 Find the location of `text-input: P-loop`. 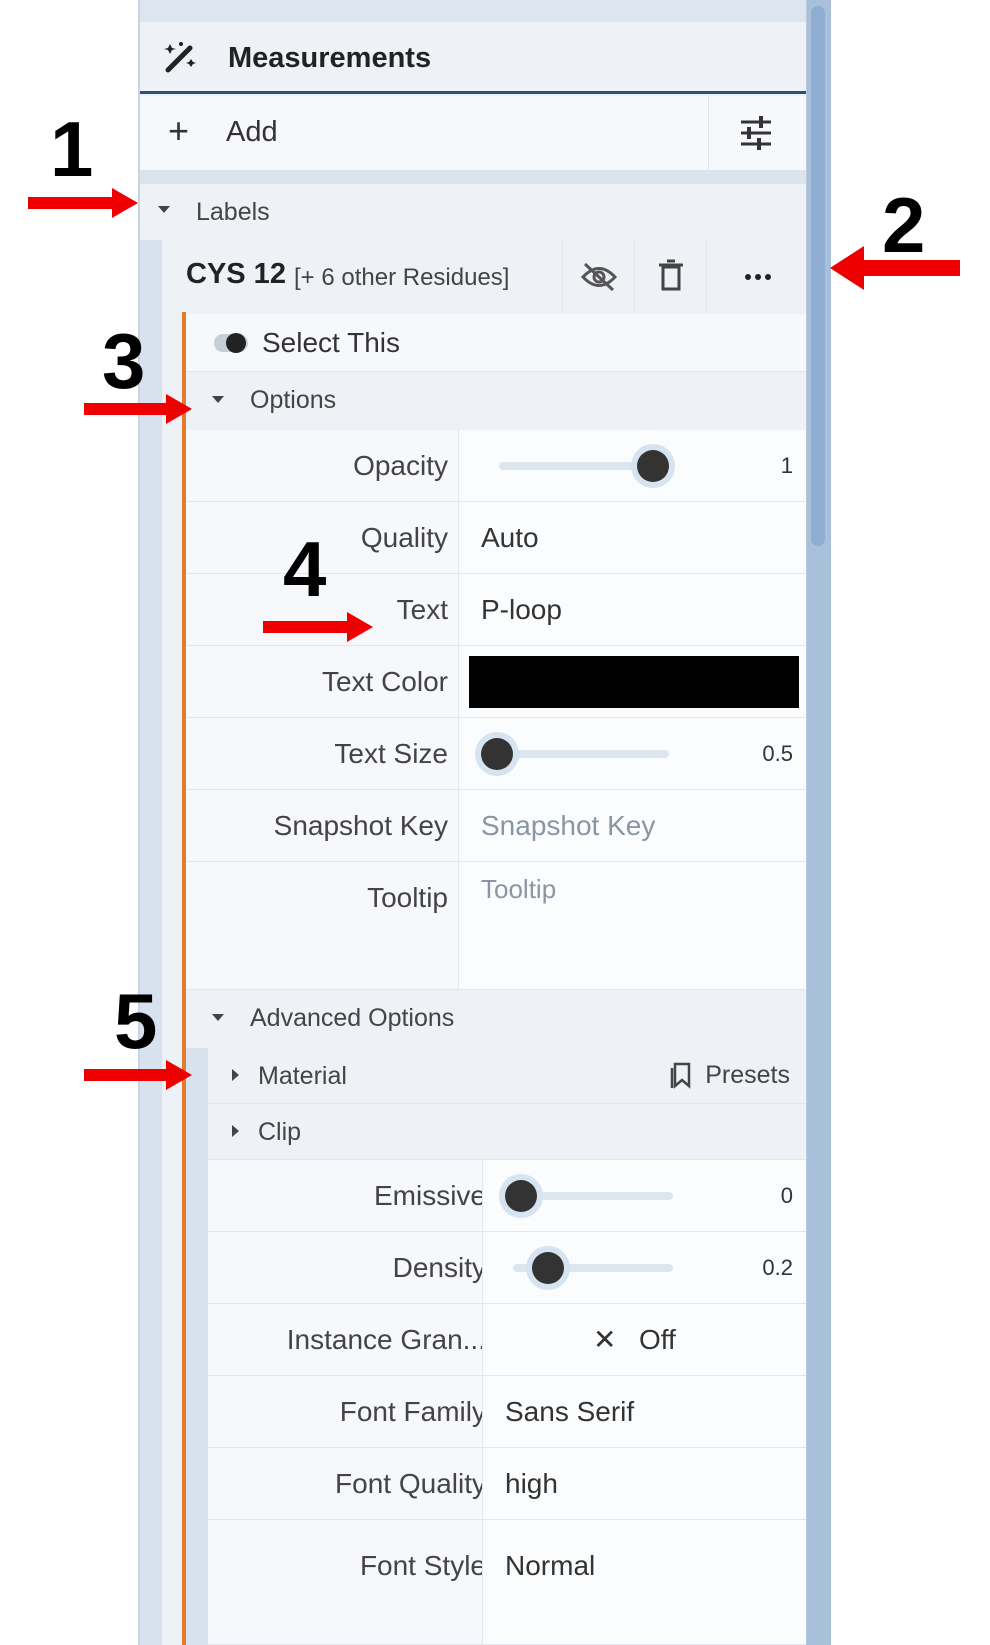

text-input: P-loop is located at coordinates (633, 609).